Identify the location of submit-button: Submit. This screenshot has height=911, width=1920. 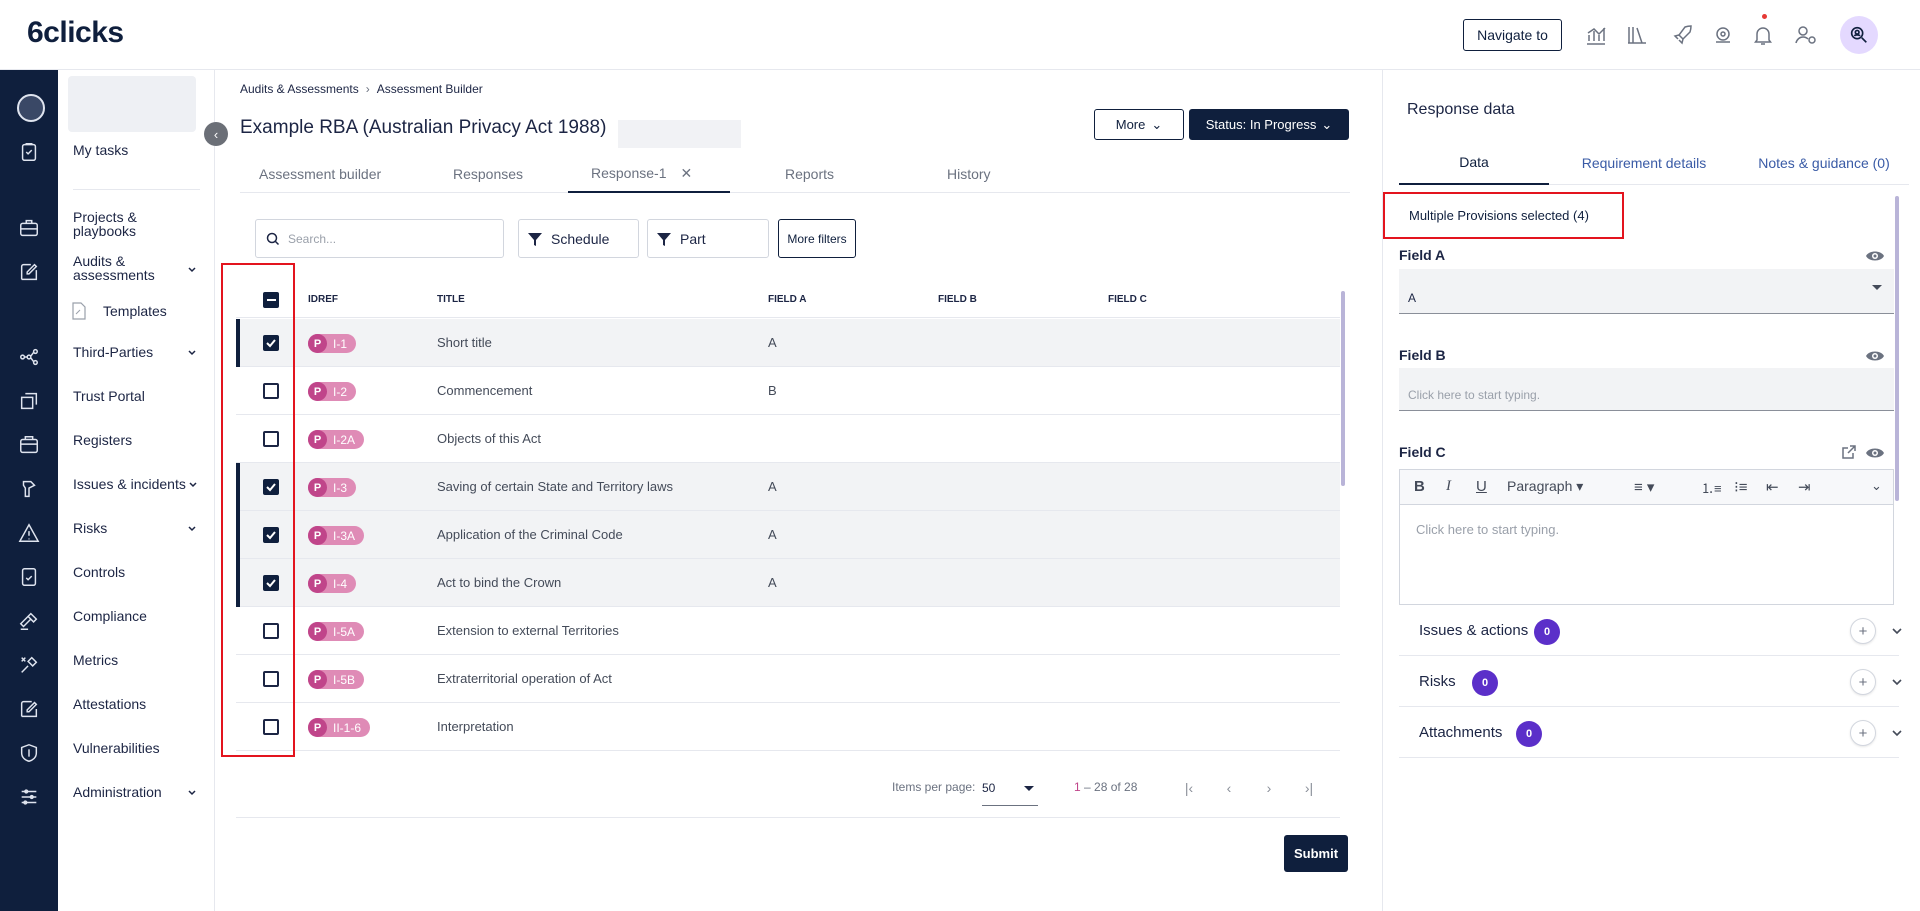
(1316, 853).